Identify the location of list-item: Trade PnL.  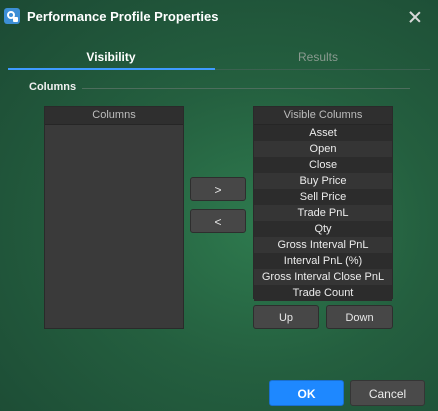
(323, 213).